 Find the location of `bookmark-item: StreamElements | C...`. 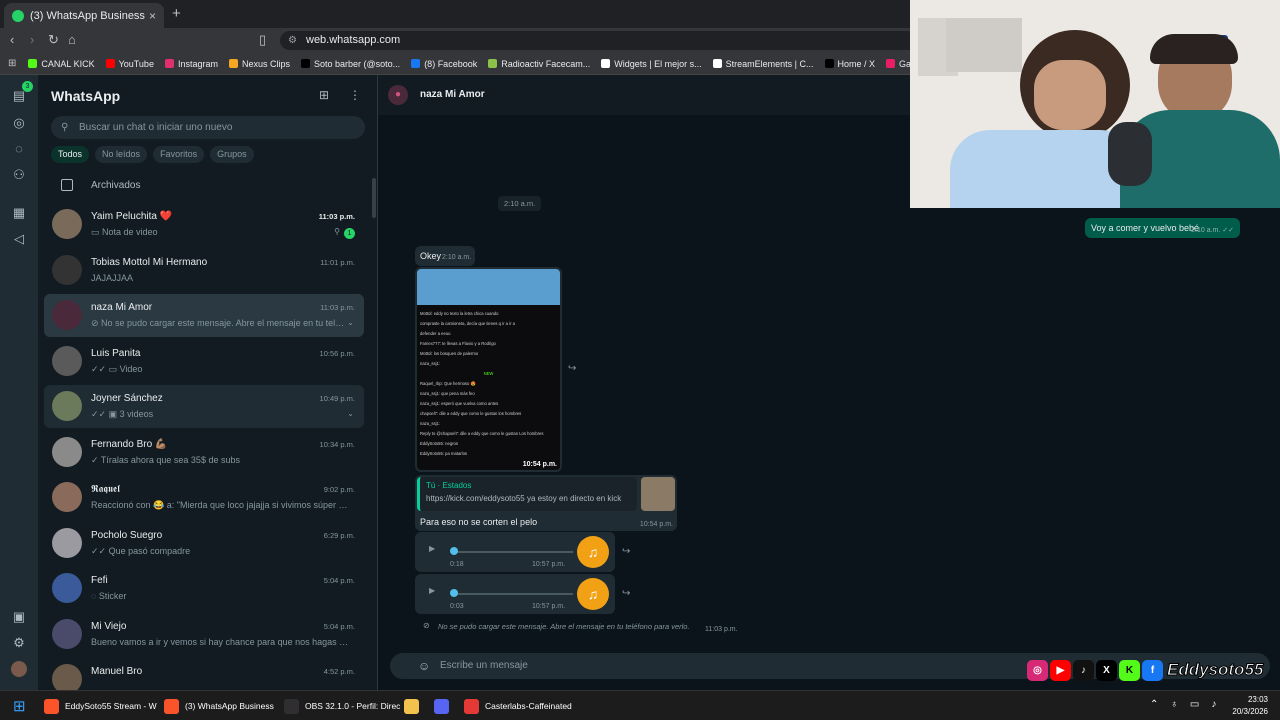

bookmark-item: StreamElements | C... is located at coordinates (763, 64).